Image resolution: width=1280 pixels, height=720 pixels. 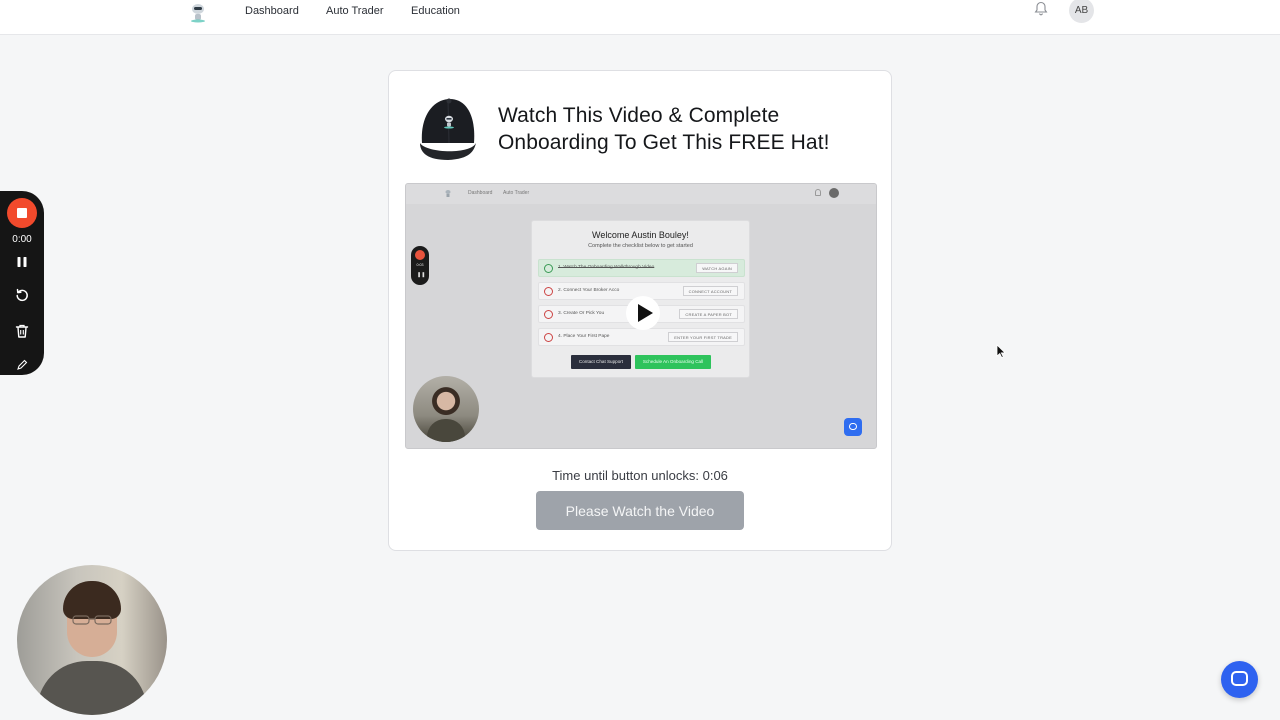 What do you see at coordinates (673, 362) in the screenshot?
I see `video-schedule-call-button: Schedule An Onboarding Call` at bounding box center [673, 362].